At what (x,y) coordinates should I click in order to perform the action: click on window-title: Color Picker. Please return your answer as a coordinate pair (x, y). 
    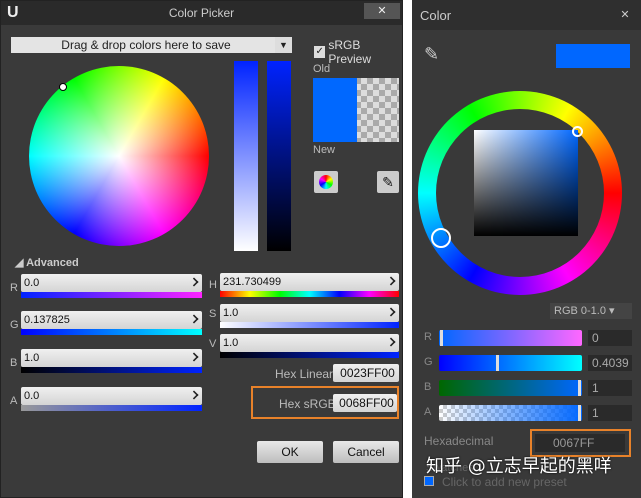
    Looking at the image, I should click on (201, 13).